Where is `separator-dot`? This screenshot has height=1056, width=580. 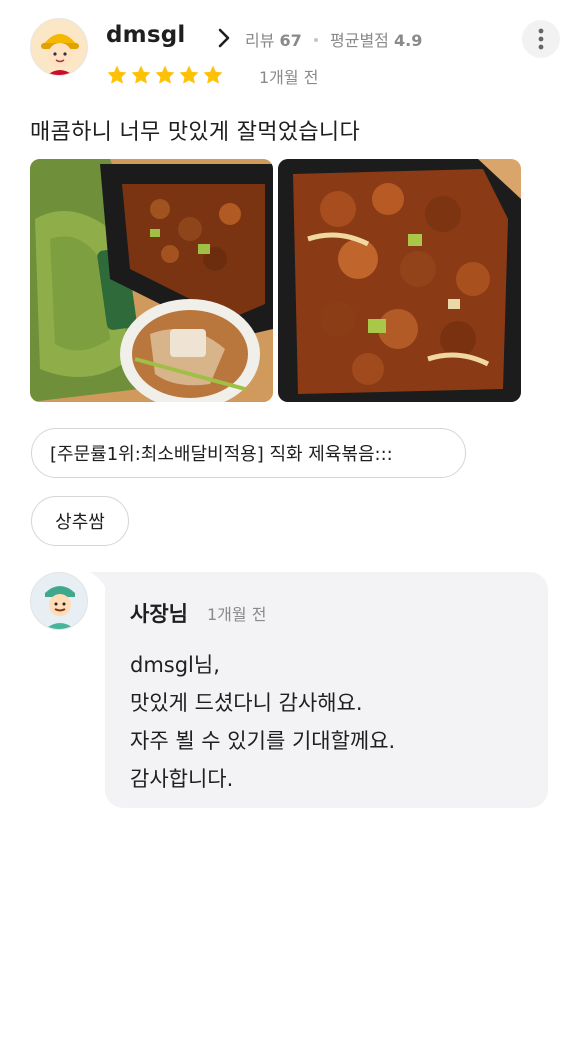
separator-dot is located at coordinates (315, 40).